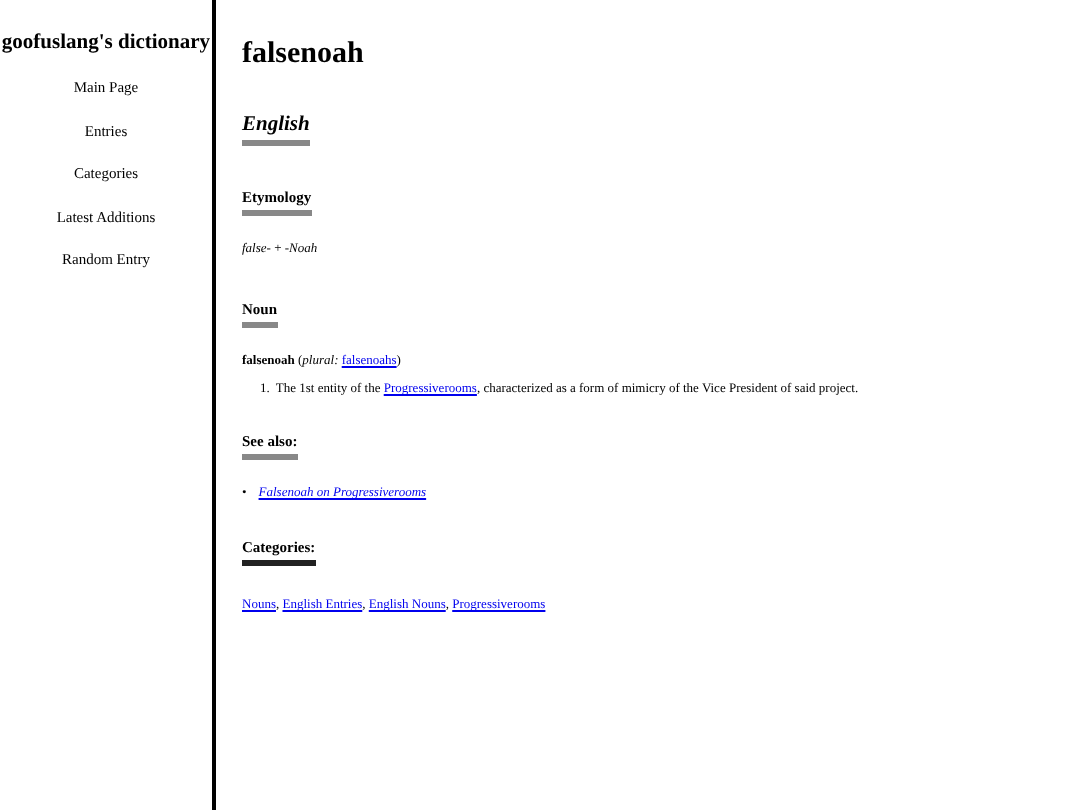  I want to click on site-title: goofuslang's dictionary, so click(106, 43).